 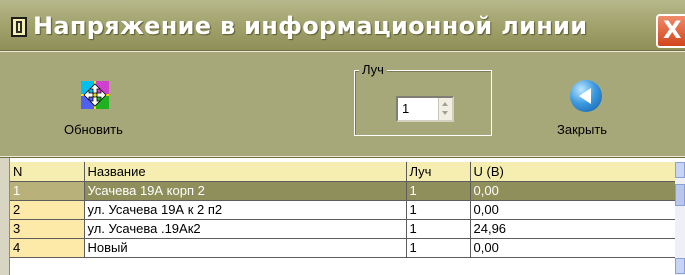 What do you see at coordinates (19, 27) in the screenshot?
I see `app-icon` at bounding box center [19, 27].